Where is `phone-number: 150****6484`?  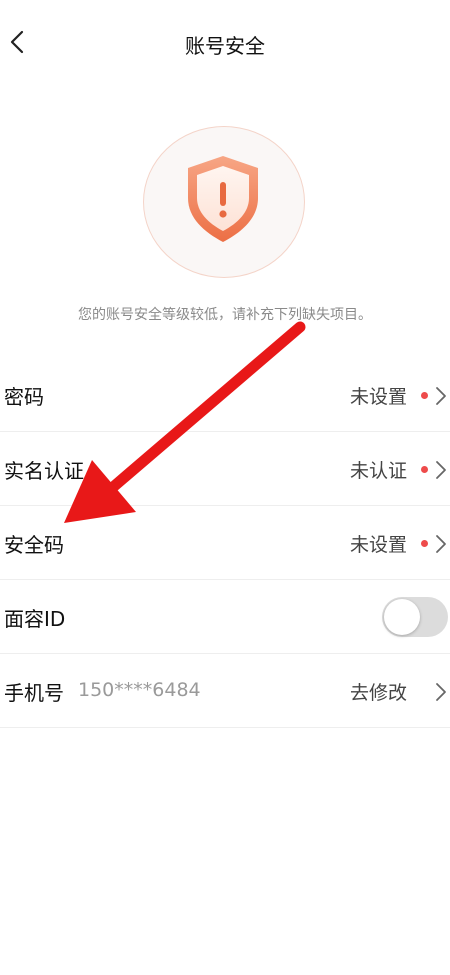
phone-number: 150****6484 is located at coordinates (139, 690).